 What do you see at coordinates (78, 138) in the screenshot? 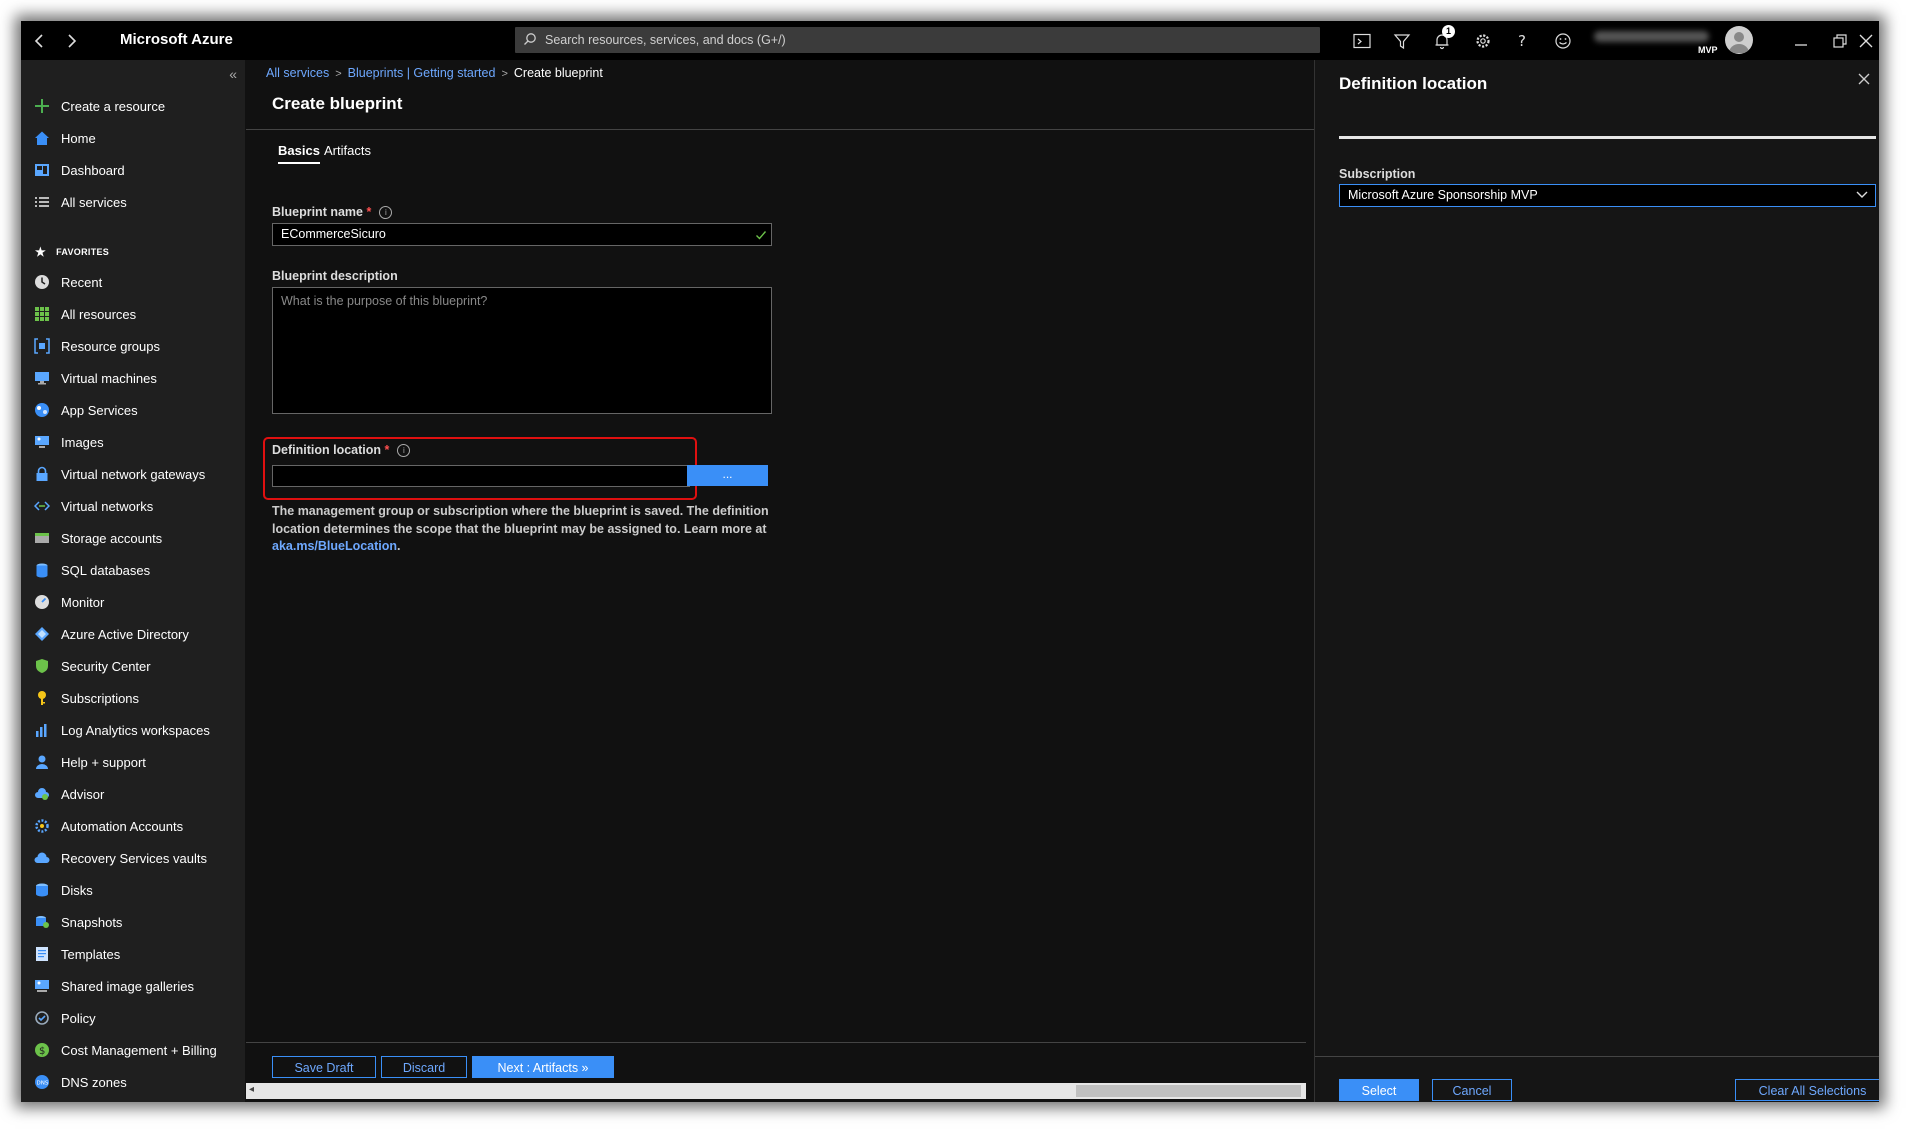
I see `sidebar-item-label: Home` at bounding box center [78, 138].